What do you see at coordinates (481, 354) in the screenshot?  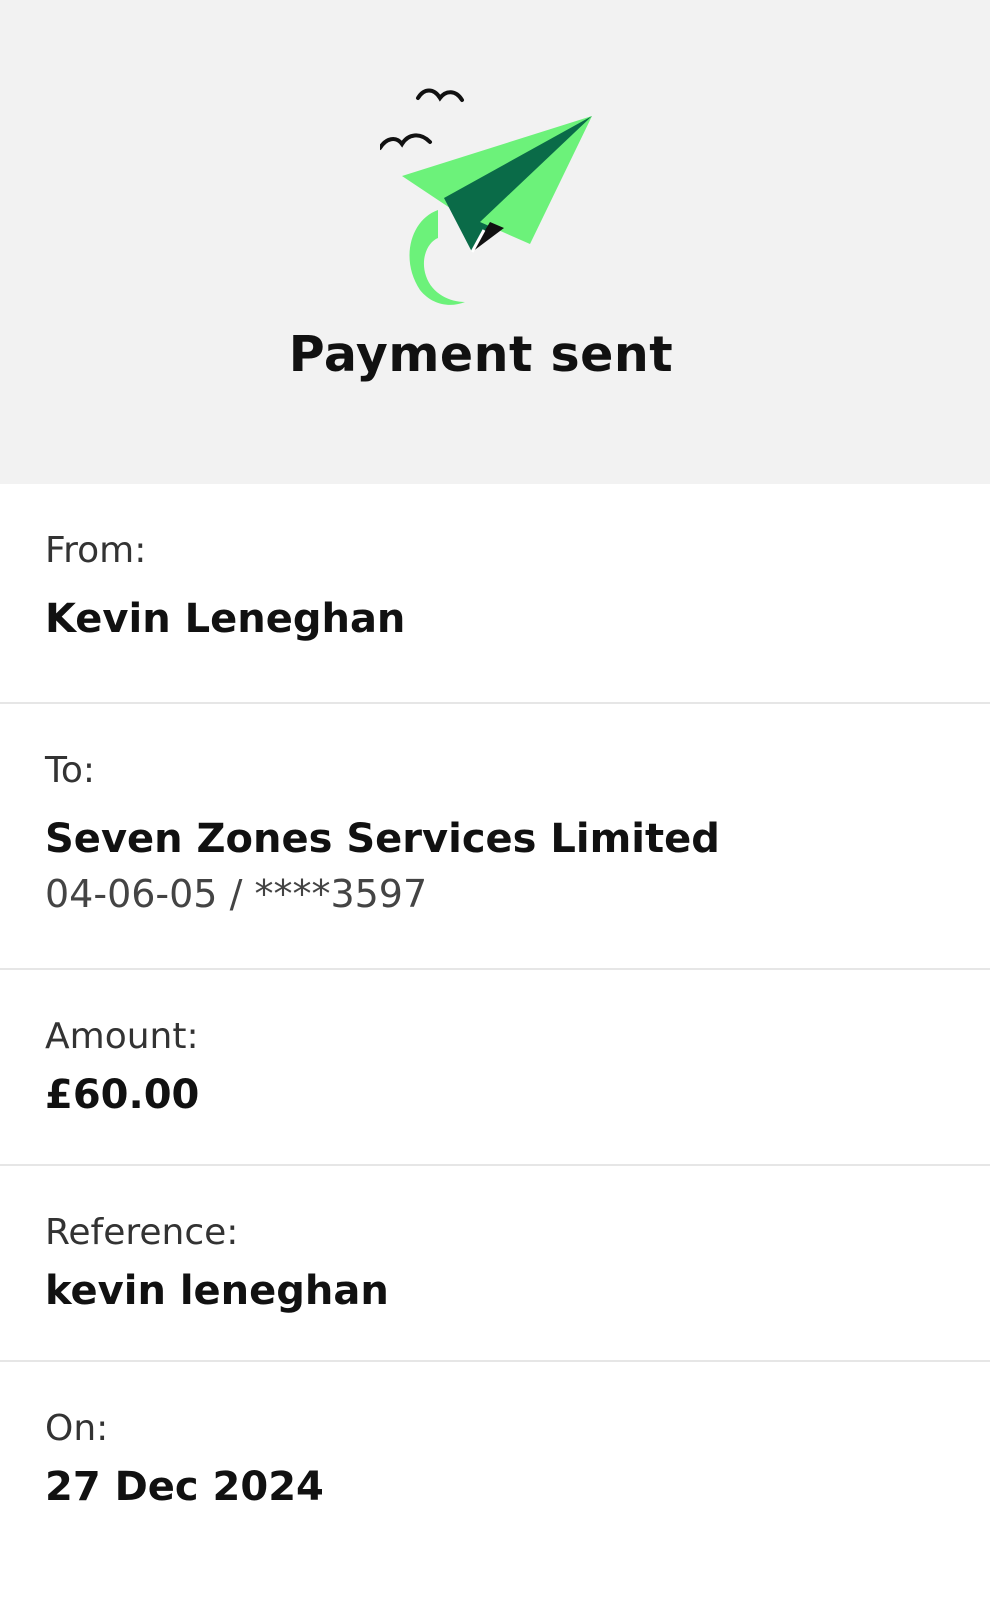 I see `page-title: Payment sent` at bounding box center [481, 354].